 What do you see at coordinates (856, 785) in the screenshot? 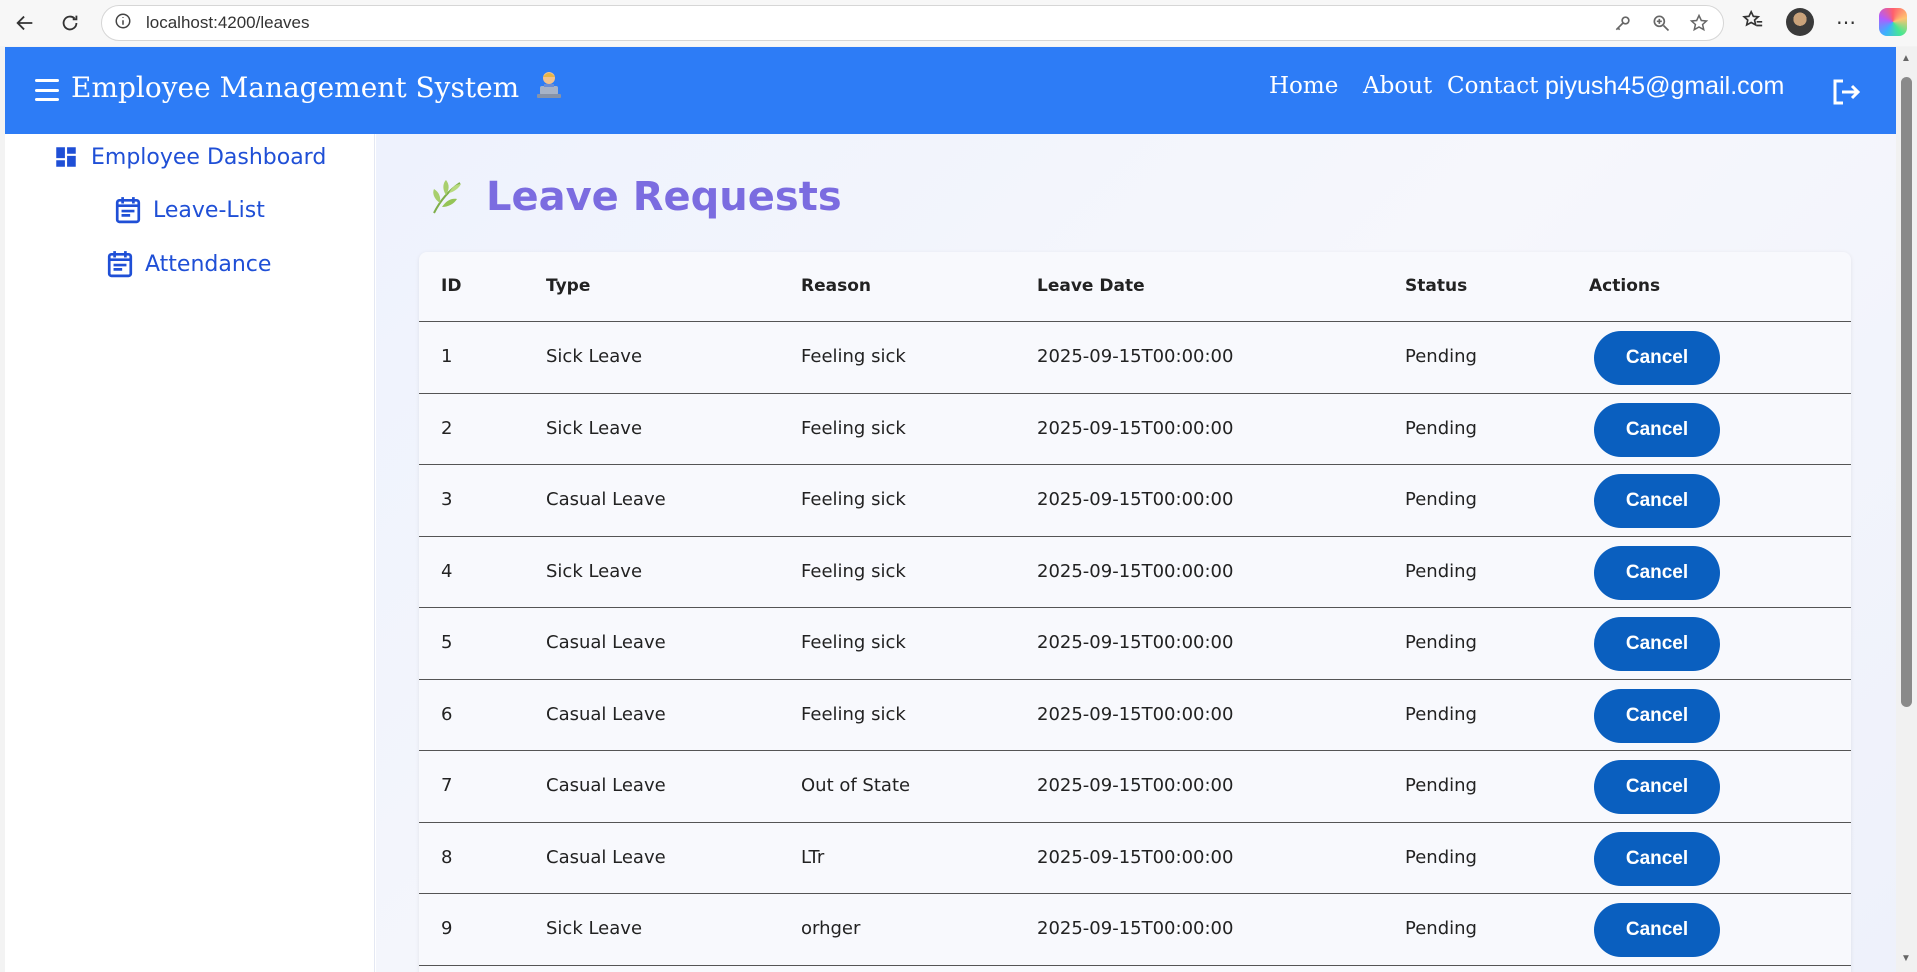
I see `cell-reason: Out of State` at bounding box center [856, 785].